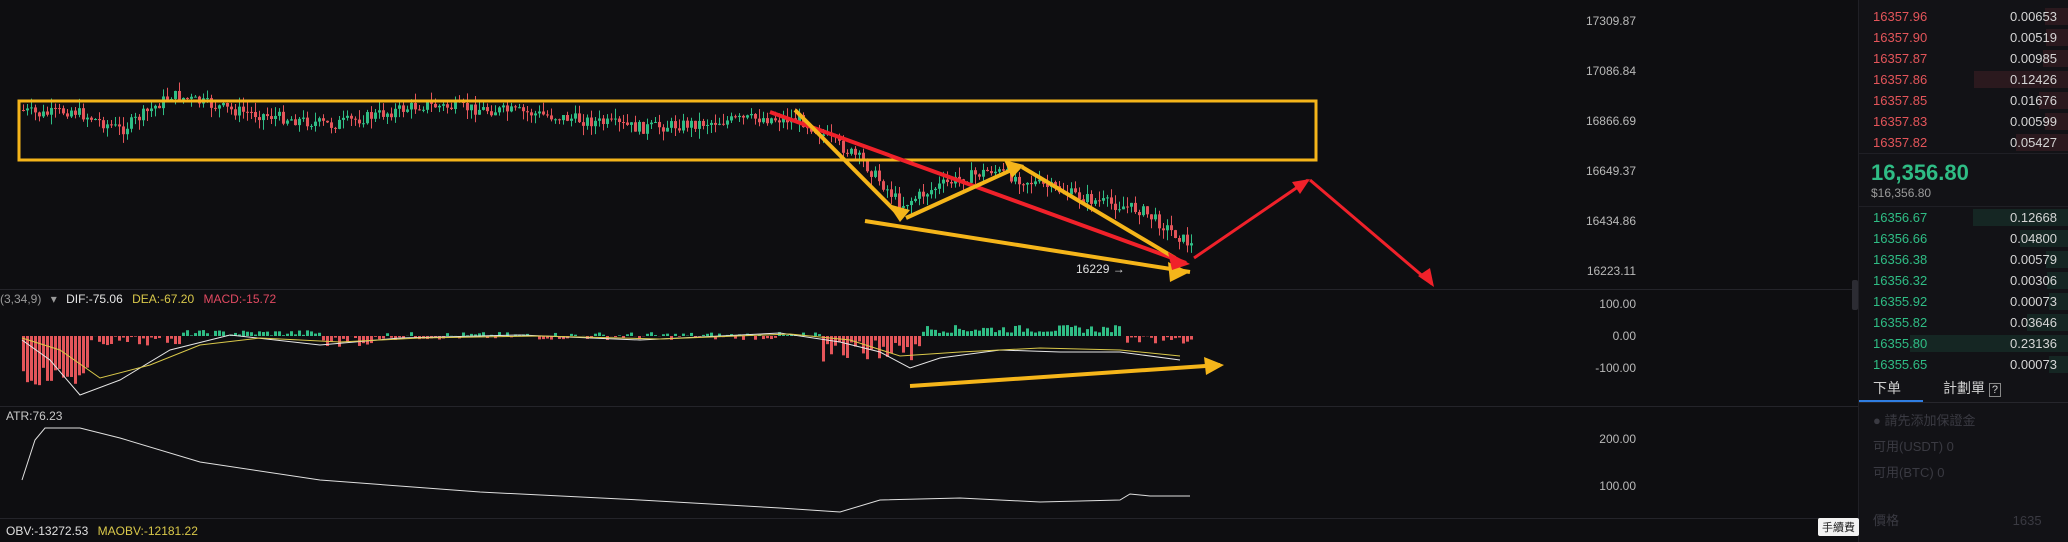  I want to click on bid-row: 16355.92 0.00073, so click(1963, 301).